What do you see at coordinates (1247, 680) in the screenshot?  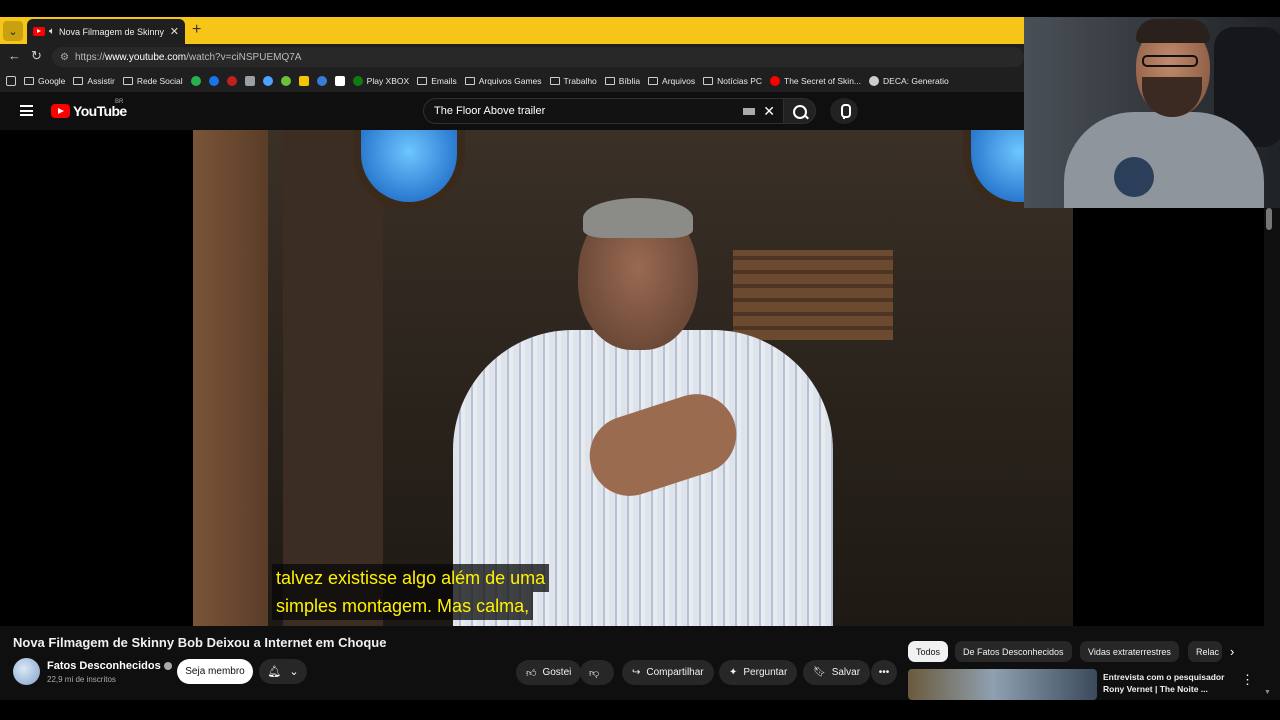 I see `more-vertical-icon: ⋮` at bounding box center [1247, 680].